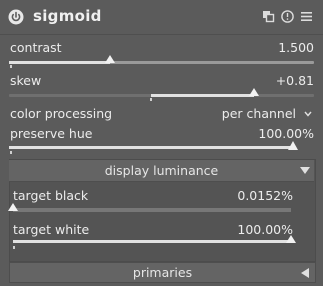  Describe the element at coordinates (16, 17) in the screenshot. I see `power-icon` at that location.